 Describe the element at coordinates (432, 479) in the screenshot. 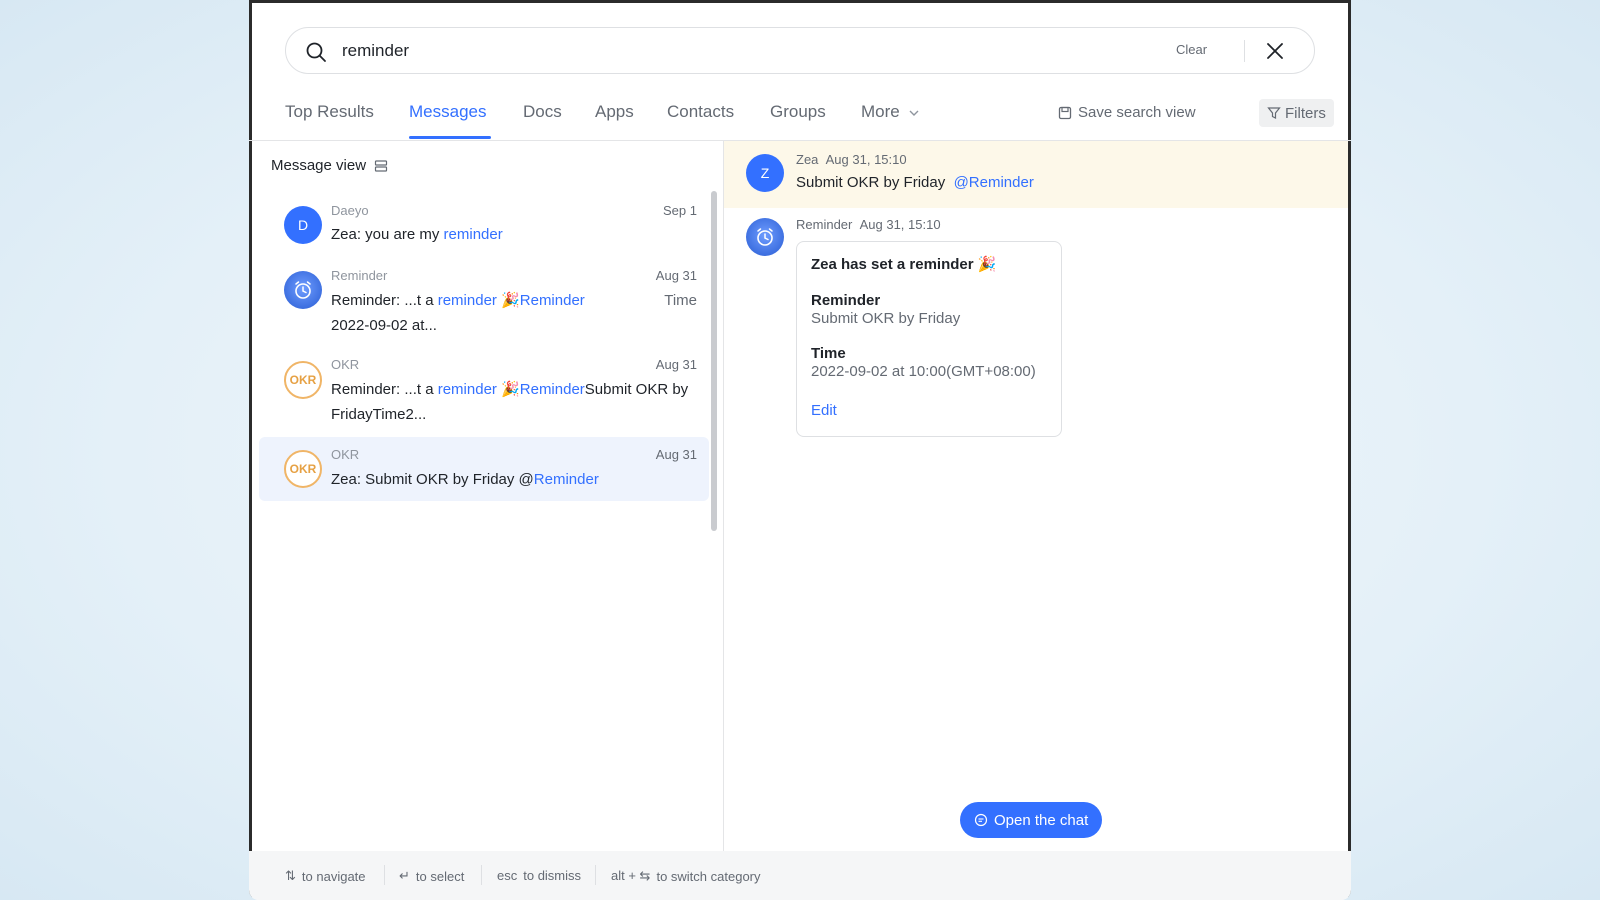

I see `result-text-prefix: Zea: Submit OKR by Friday @` at that location.